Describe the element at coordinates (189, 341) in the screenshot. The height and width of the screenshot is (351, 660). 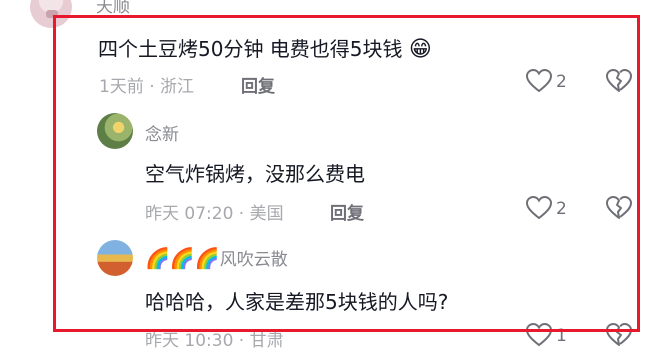
I see `reply-time: 昨天 10:30` at that location.